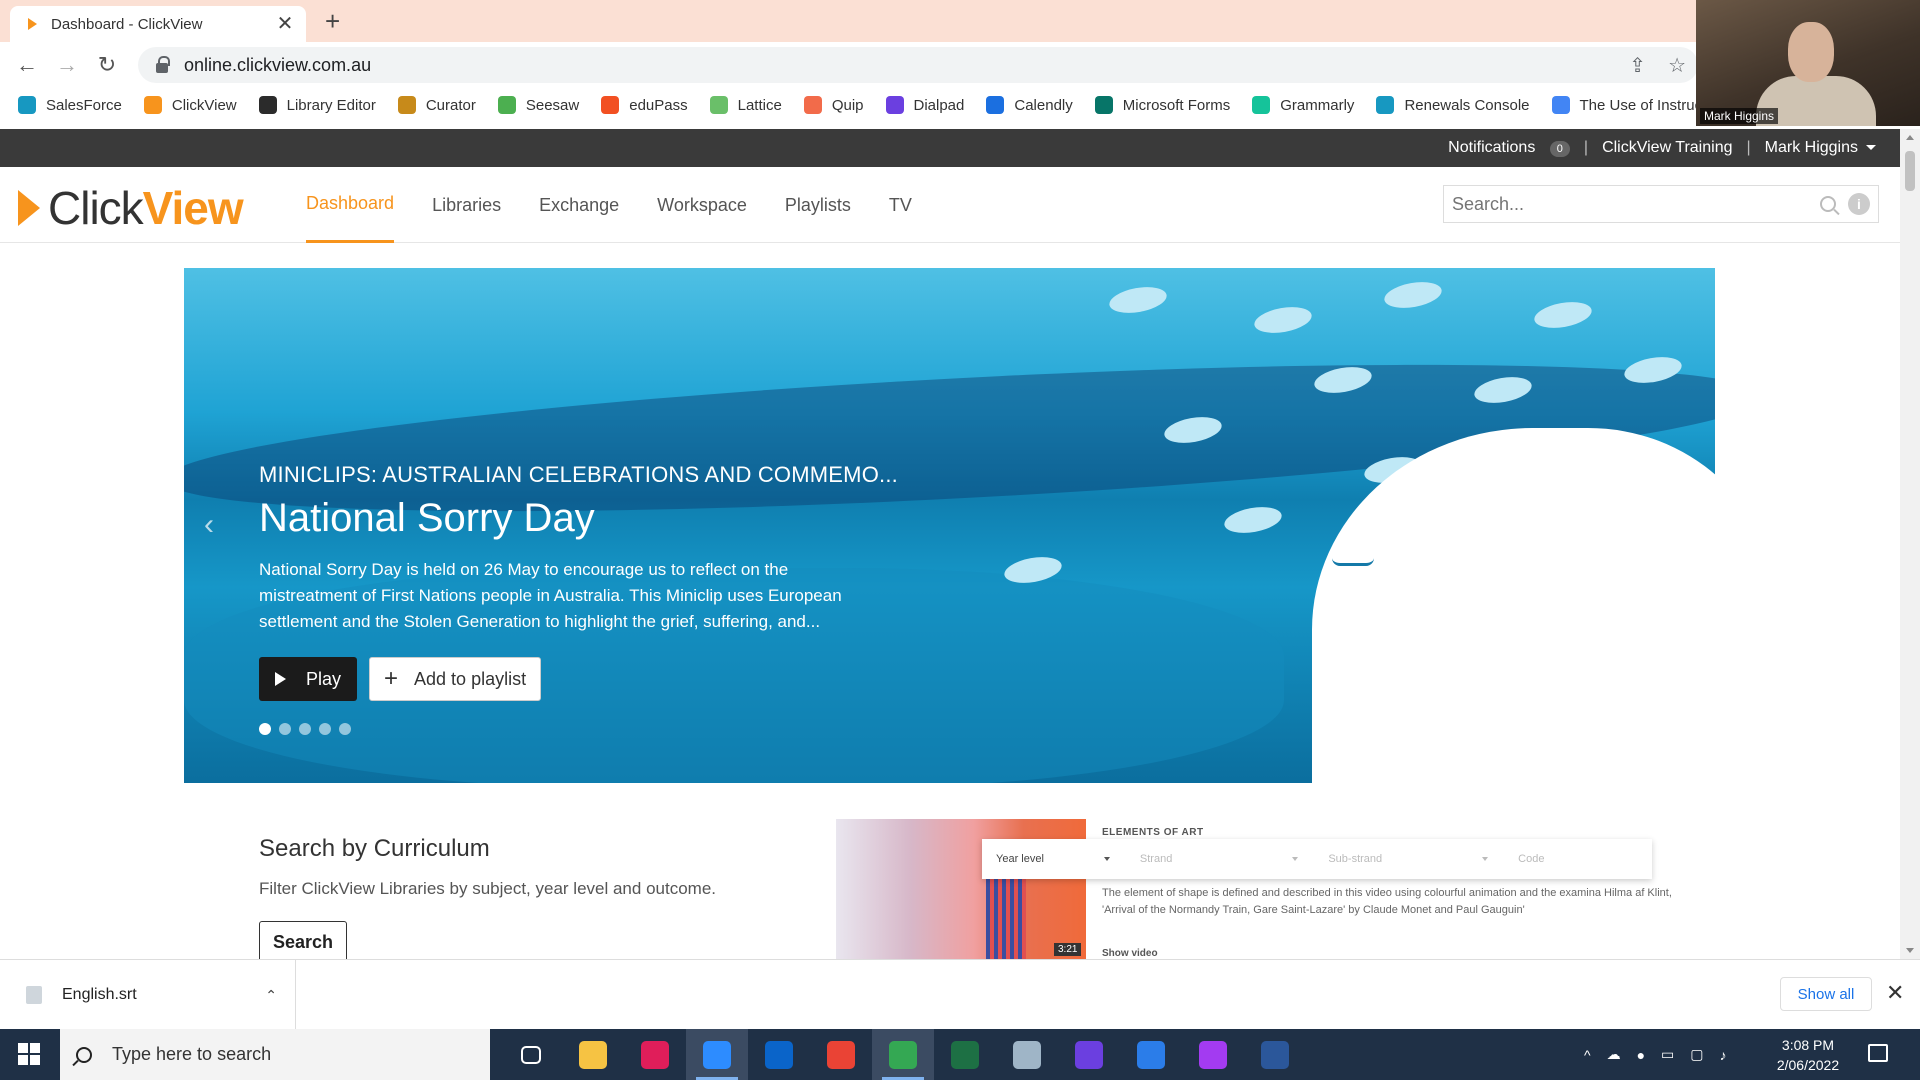 Image resolution: width=1920 pixels, height=1080 pixels. I want to click on bookmark-item: SalesForce, so click(70, 105).